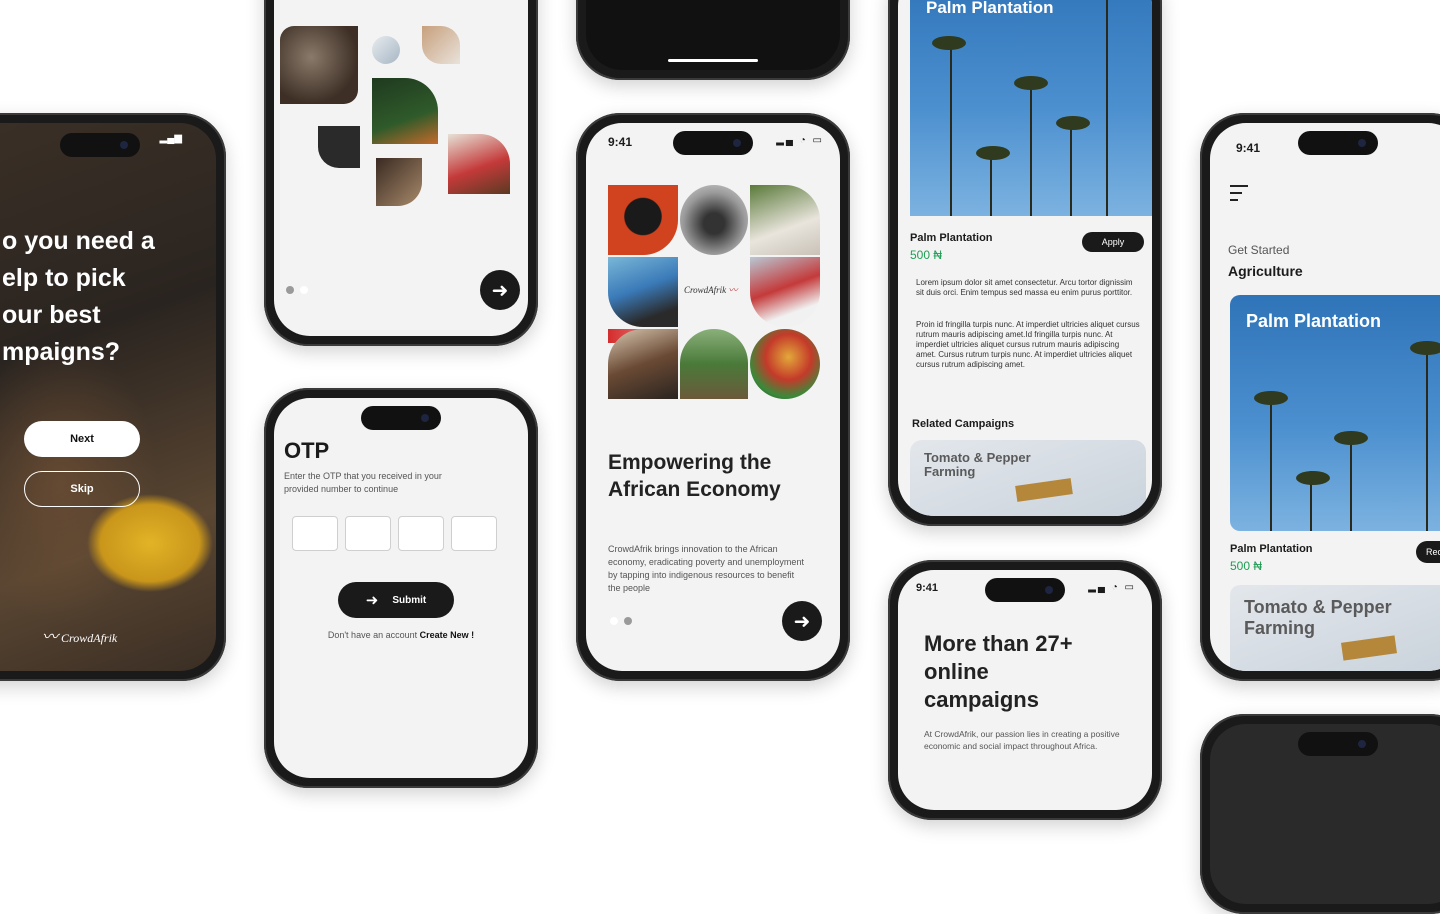 Image resolution: width=1440 pixels, height=914 pixels. I want to click on documents-photo, so click(386, 50).